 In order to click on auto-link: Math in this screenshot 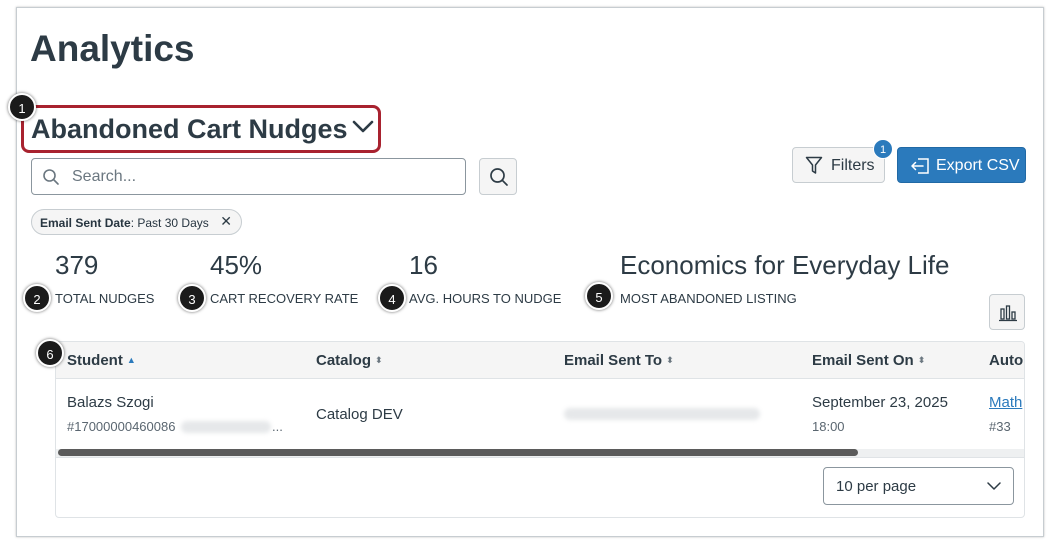, I will do `click(1005, 402)`.